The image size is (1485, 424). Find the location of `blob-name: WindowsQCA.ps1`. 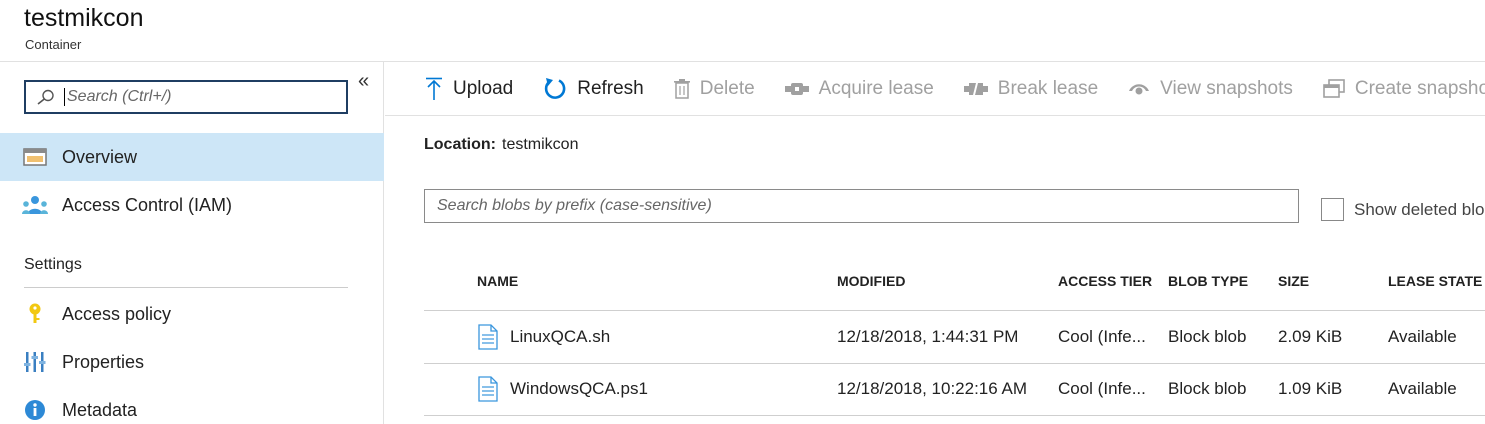

blob-name: WindowsQCA.ps1 is located at coordinates (579, 389).